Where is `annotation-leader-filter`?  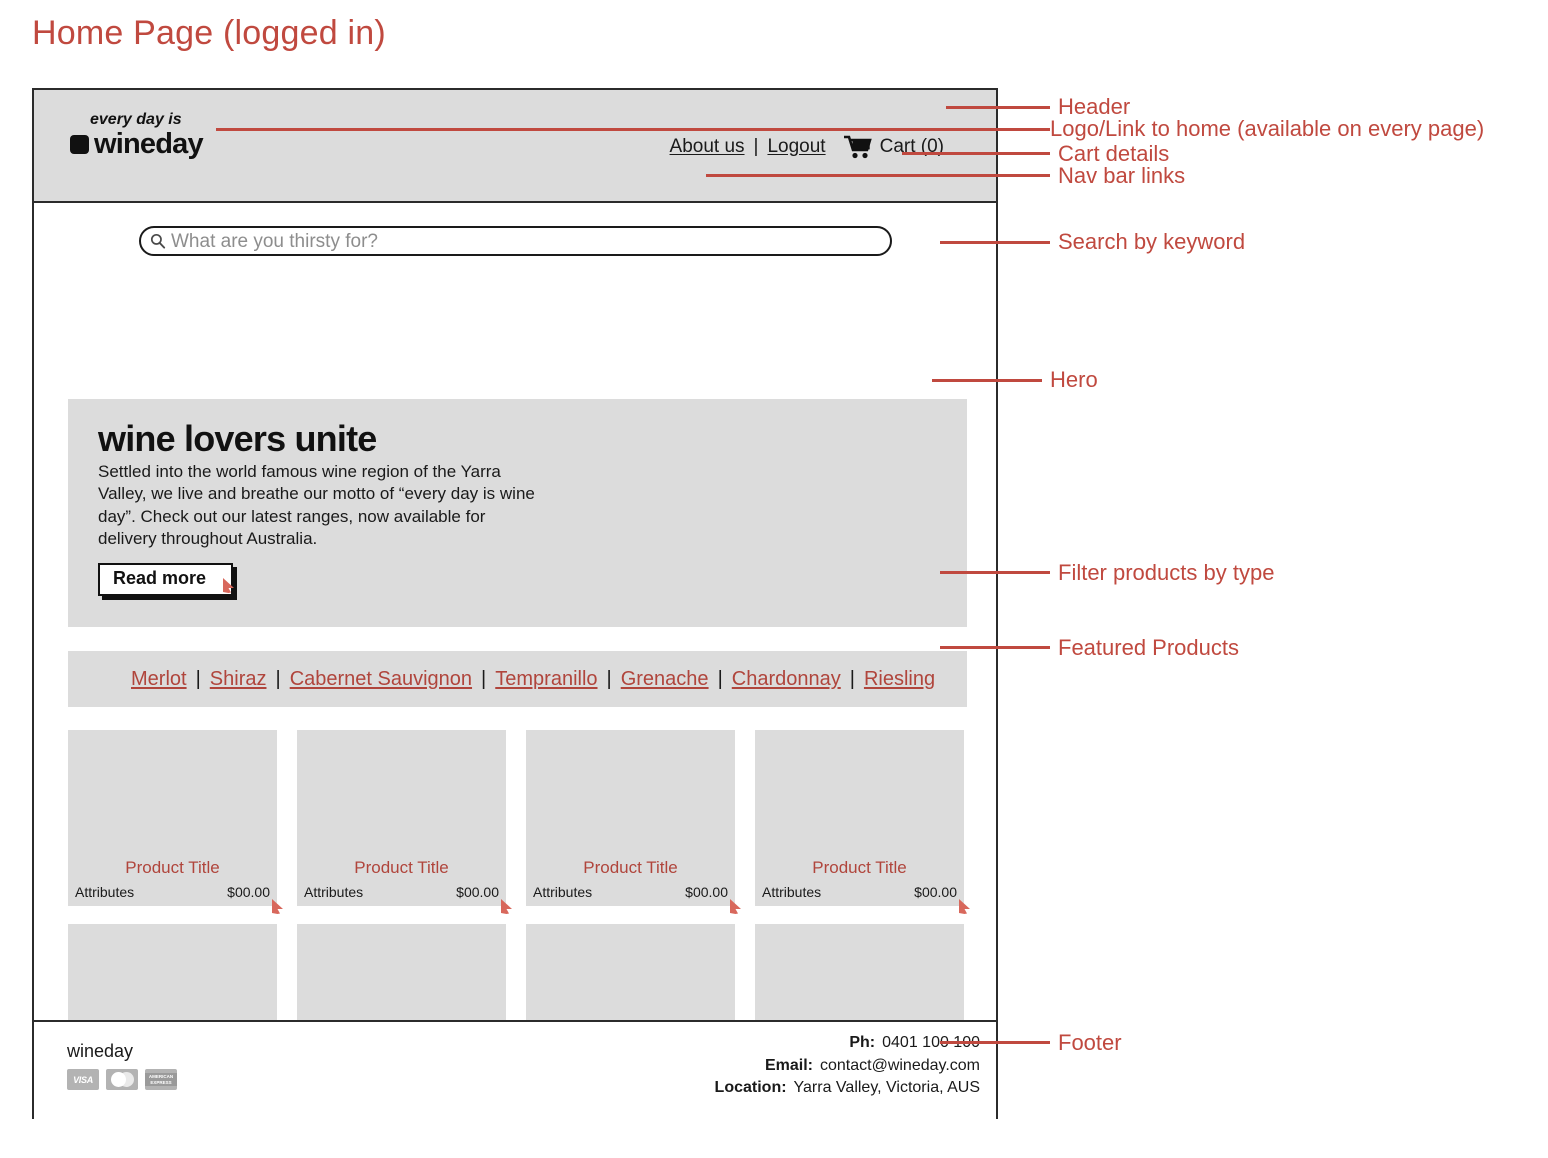 annotation-leader-filter is located at coordinates (995, 572).